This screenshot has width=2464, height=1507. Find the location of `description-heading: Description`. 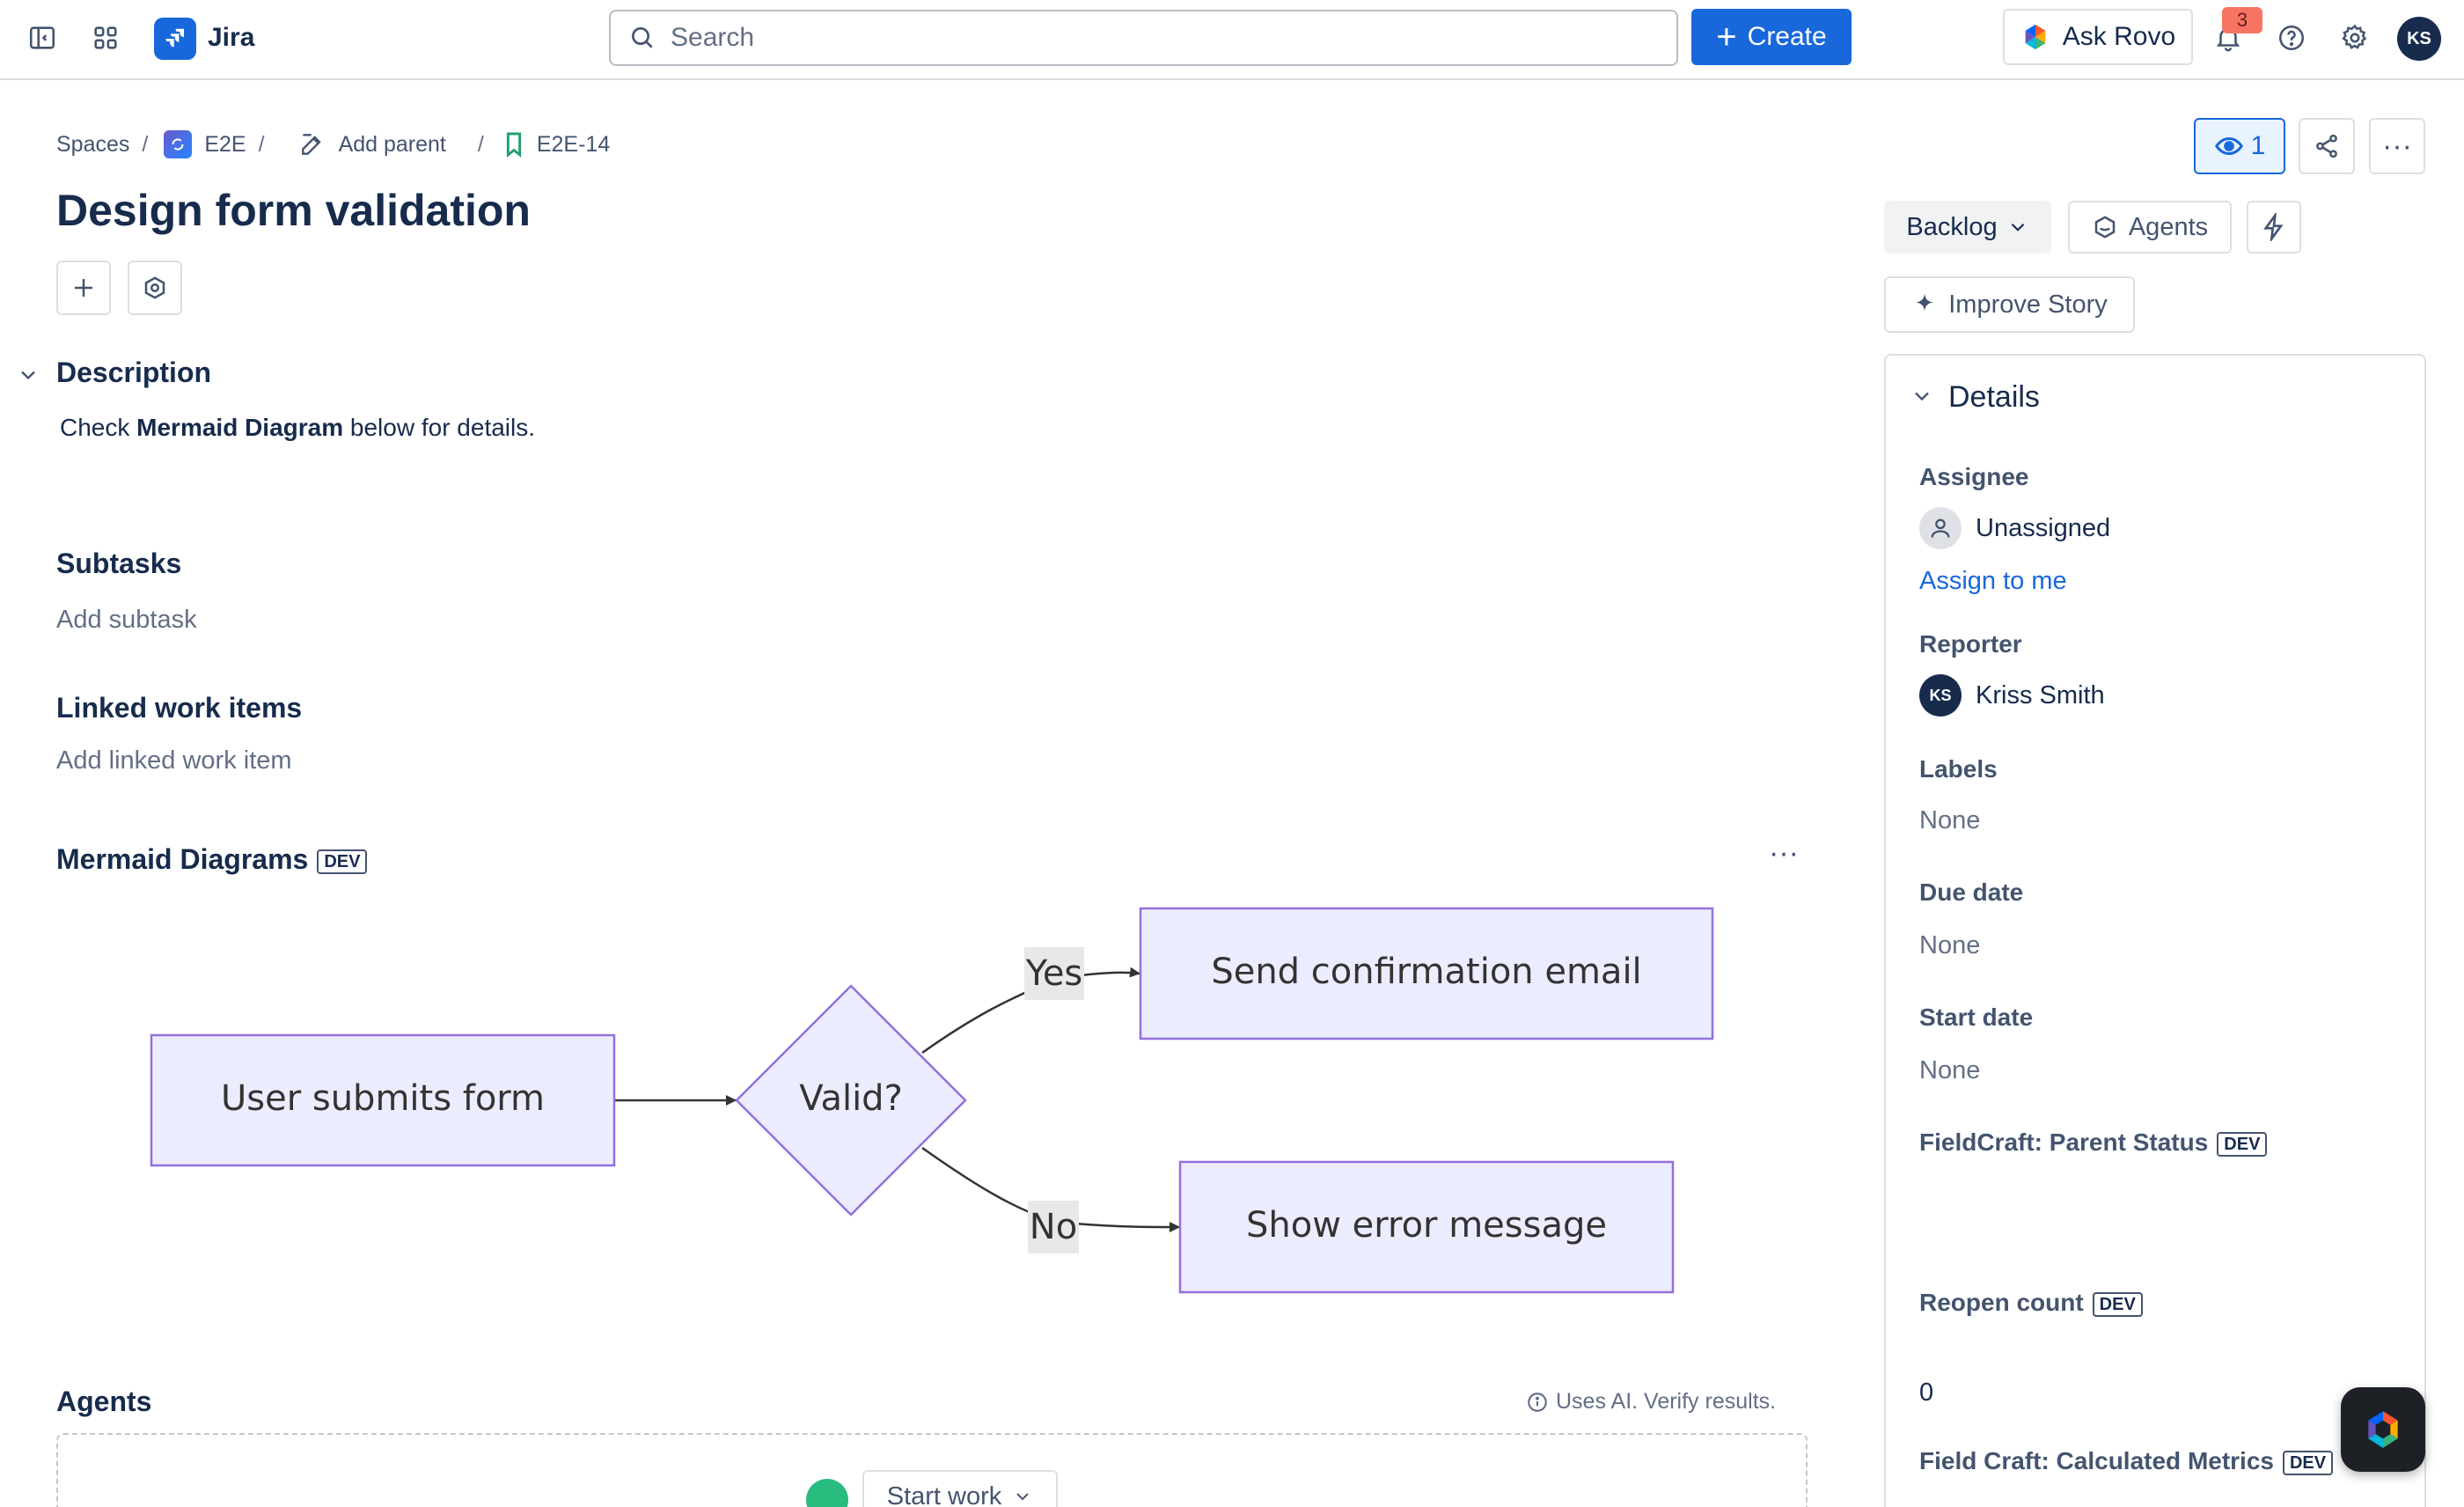

description-heading: Description is located at coordinates (133, 373).